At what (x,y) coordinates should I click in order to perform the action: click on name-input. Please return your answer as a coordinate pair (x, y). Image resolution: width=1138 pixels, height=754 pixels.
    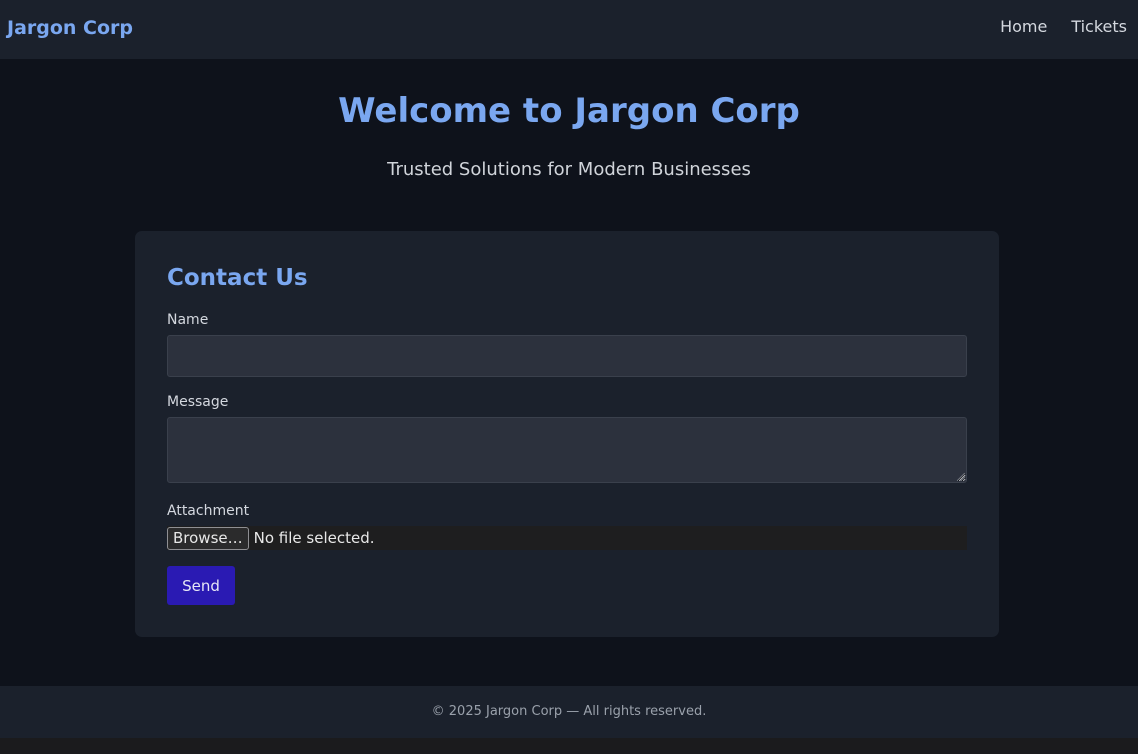
    Looking at the image, I should click on (567, 356).